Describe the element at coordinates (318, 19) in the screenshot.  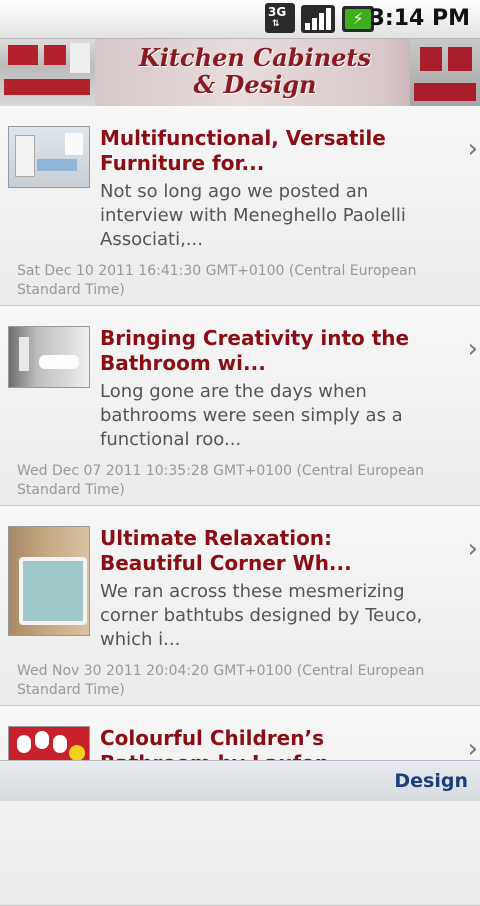
I see `signal-icon` at that location.